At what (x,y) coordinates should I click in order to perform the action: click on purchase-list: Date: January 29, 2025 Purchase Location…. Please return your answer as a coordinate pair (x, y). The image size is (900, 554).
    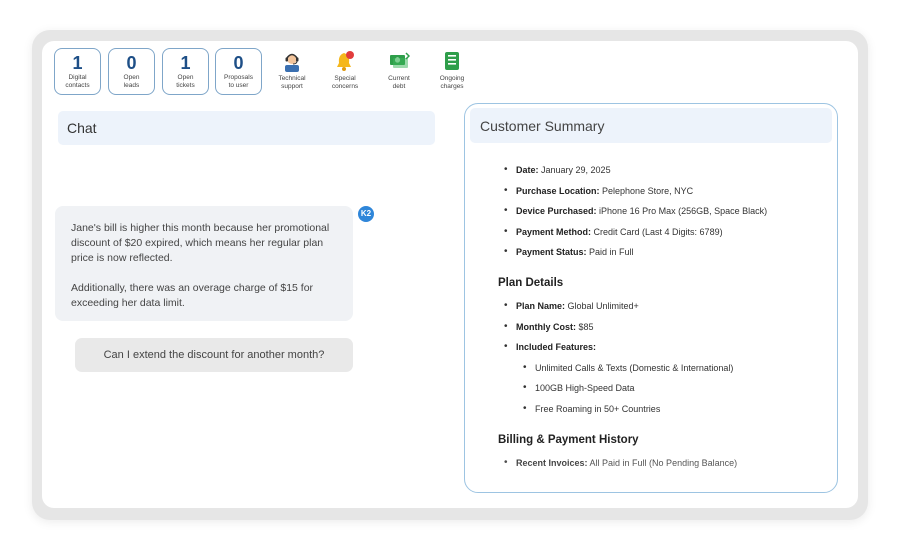
    Looking at the image, I should click on (663, 211).